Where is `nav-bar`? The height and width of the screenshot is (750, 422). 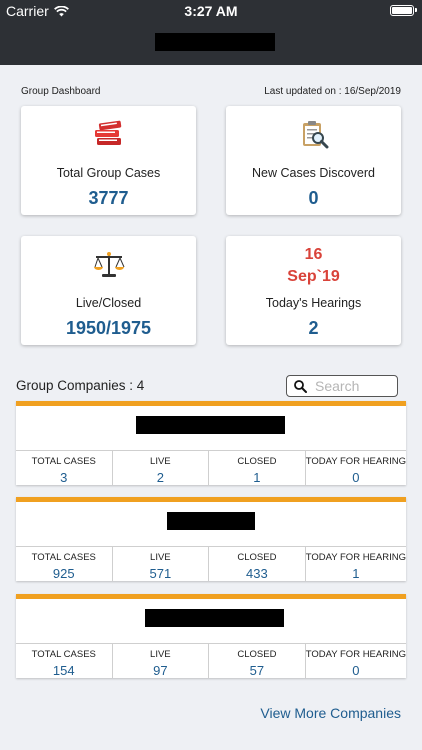 nav-bar is located at coordinates (211, 43).